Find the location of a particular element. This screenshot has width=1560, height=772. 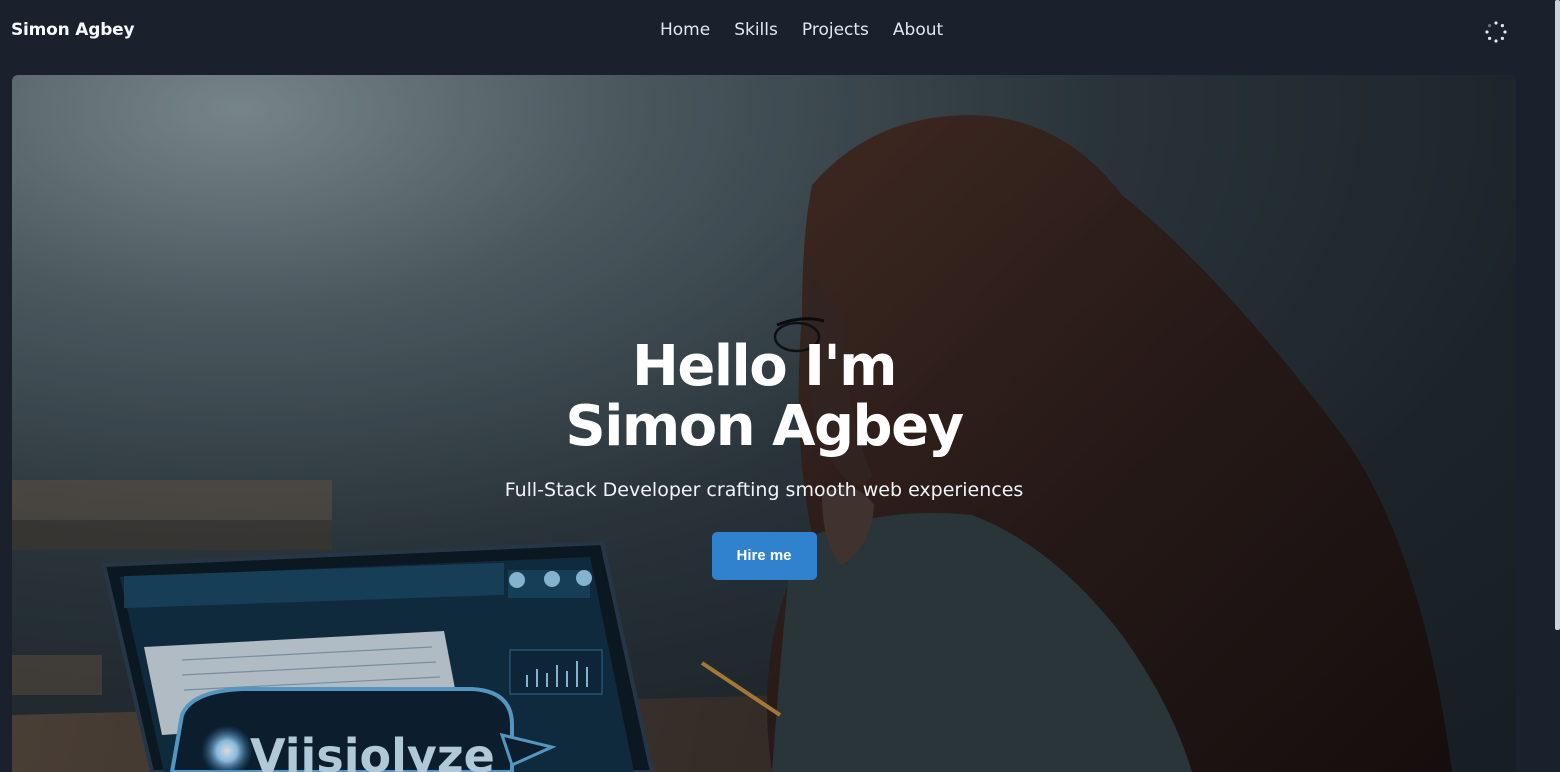

nav-links: Home Skills Projects About is located at coordinates (801, 30).